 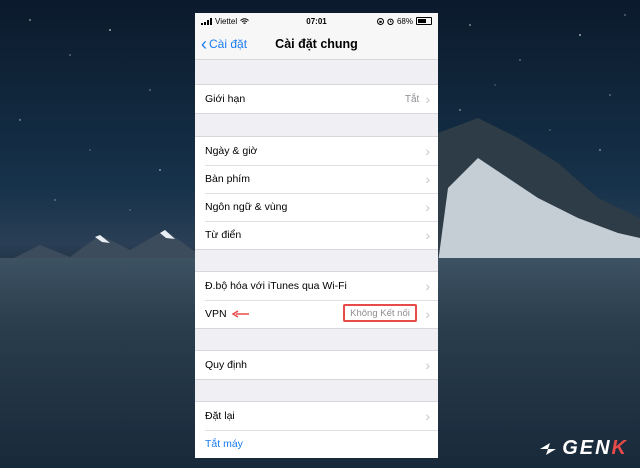 I want to click on navigation-bar: ‹ Cài đặt Cài đặt chung, so click(x=316, y=44).